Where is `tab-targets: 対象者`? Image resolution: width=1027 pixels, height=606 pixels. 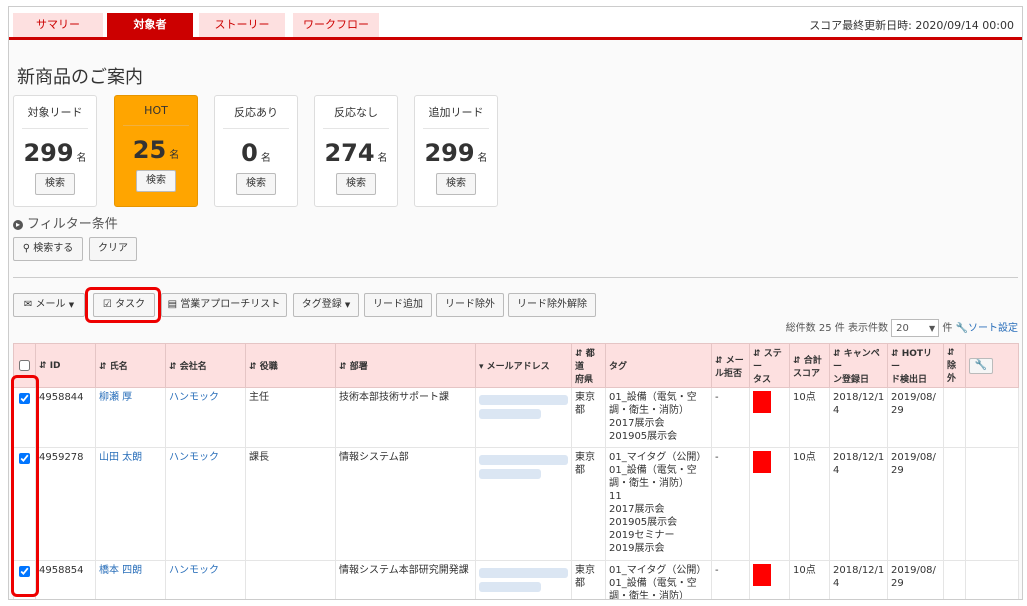 tab-targets: 対象者 is located at coordinates (150, 25).